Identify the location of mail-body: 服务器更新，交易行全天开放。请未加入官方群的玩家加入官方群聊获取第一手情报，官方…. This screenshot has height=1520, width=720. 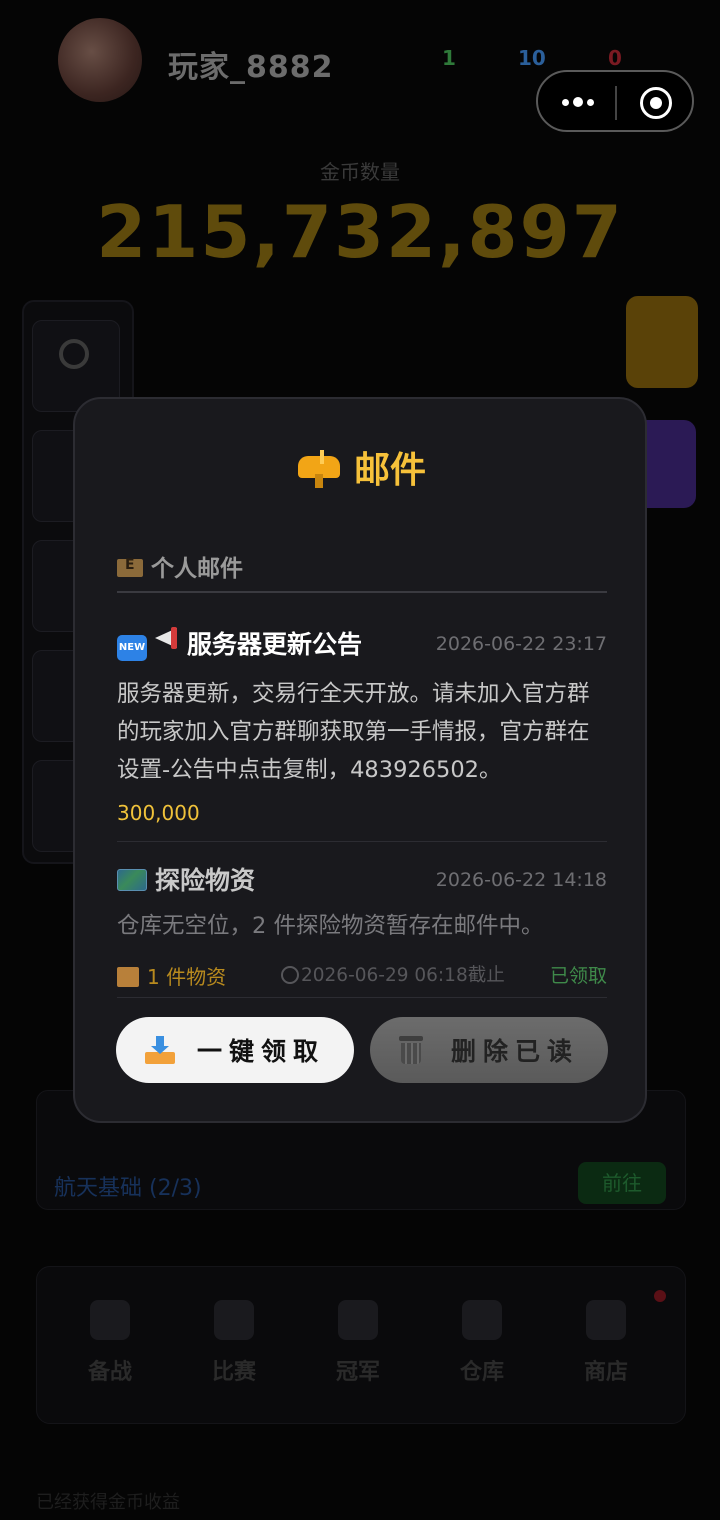
(353, 732).